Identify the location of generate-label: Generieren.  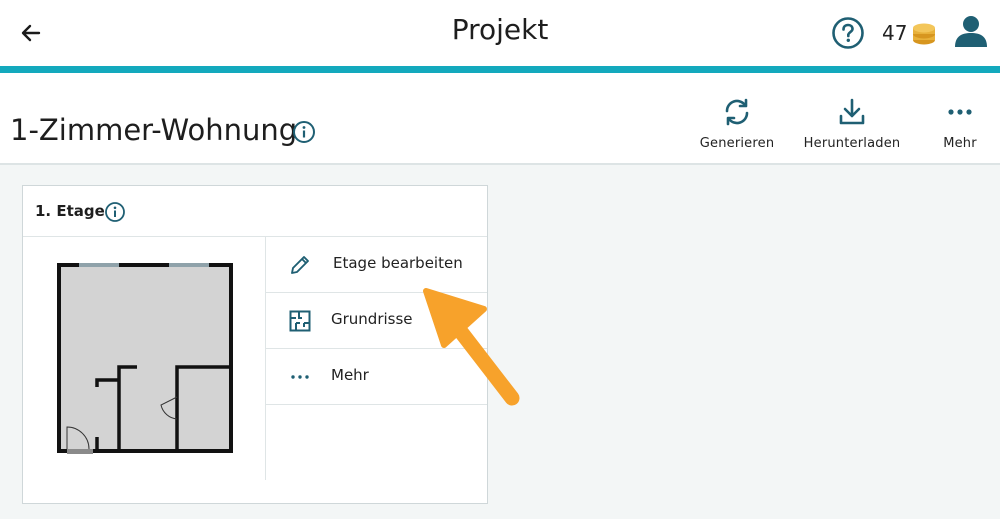
(737, 143).